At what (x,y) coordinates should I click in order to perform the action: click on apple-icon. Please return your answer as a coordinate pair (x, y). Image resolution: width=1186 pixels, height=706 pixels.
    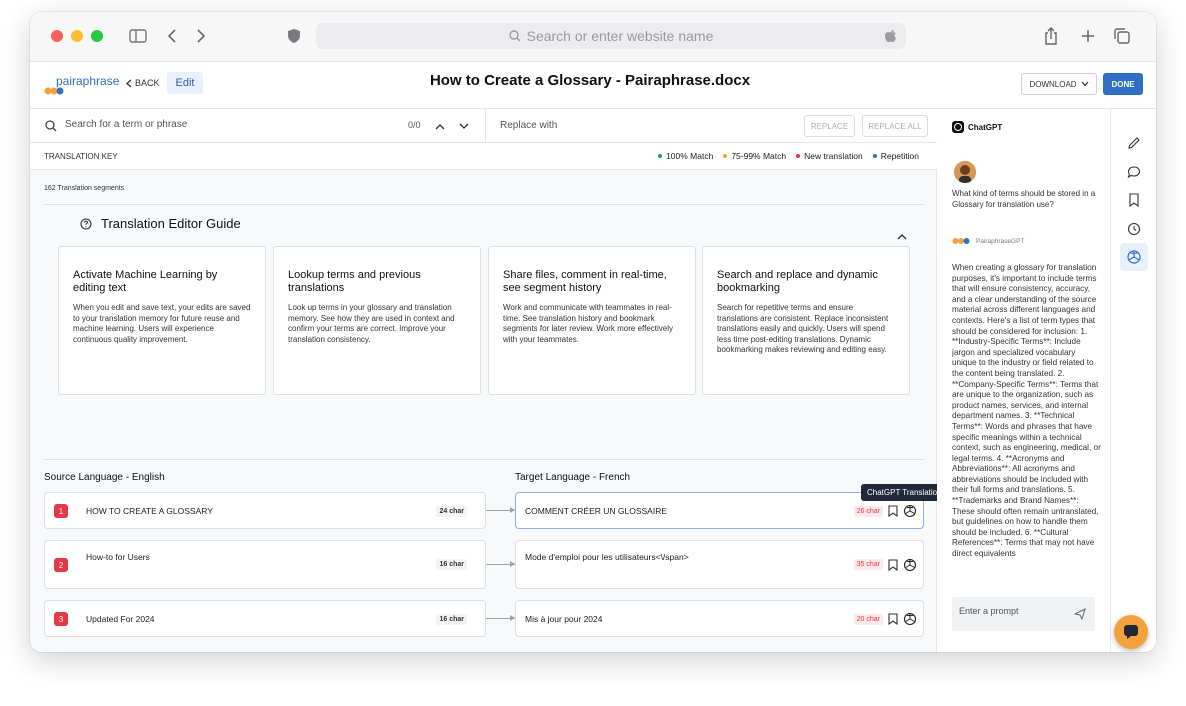
    Looking at the image, I should click on (890, 36).